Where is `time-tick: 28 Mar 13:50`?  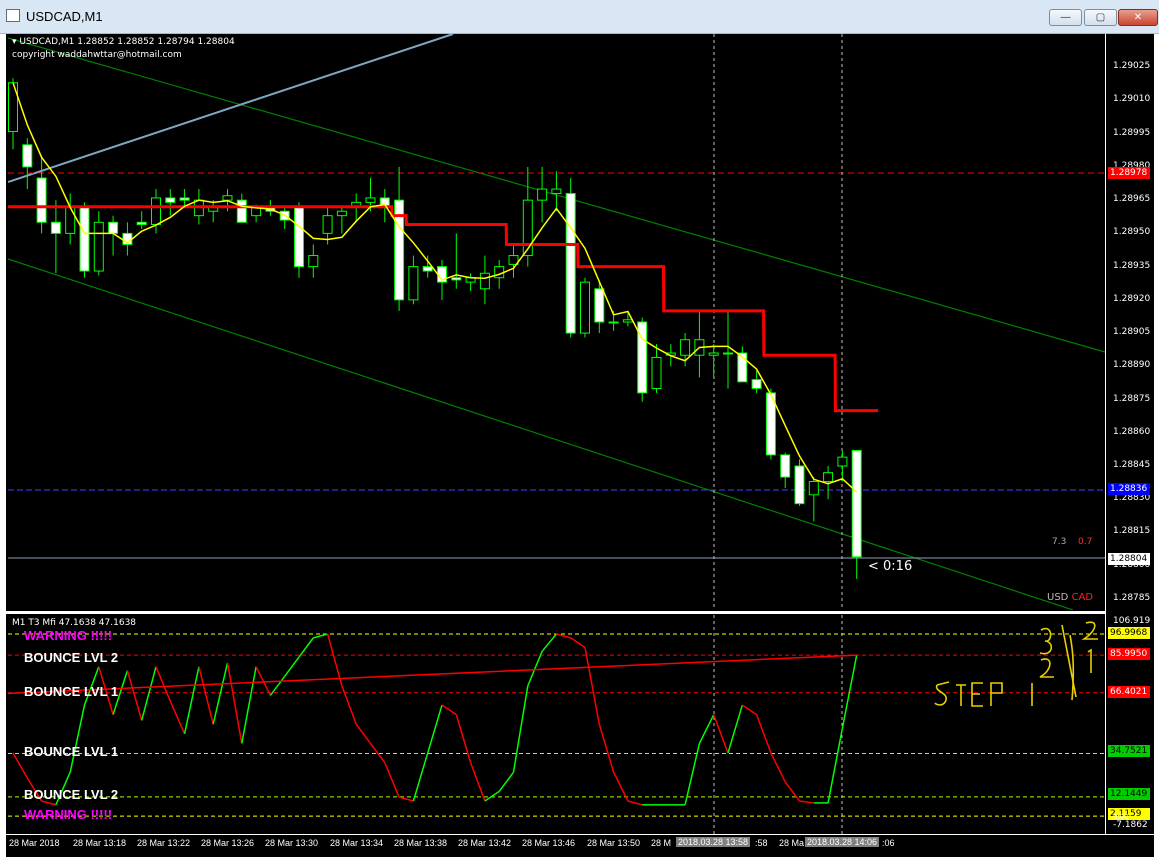 time-tick: 28 Mar 13:50 is located at coordinates (614, 843).